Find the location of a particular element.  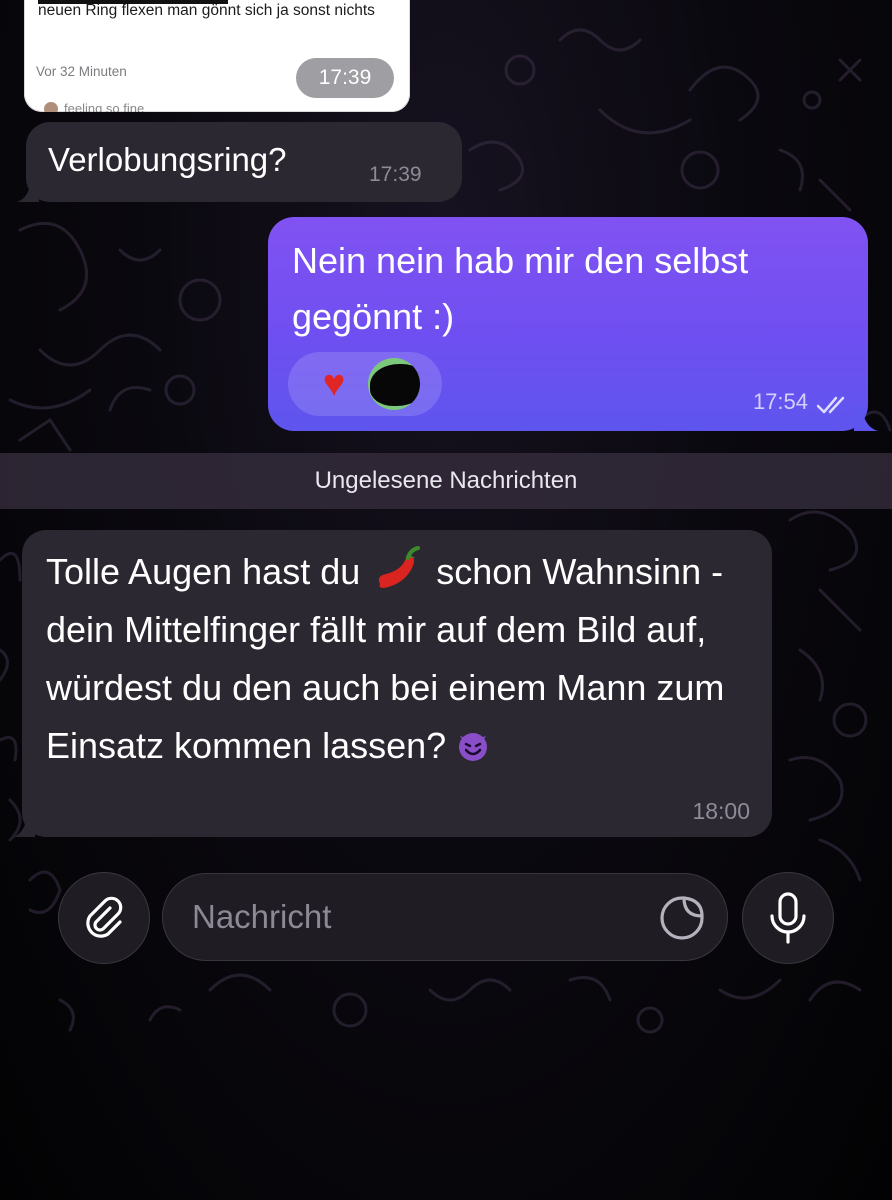

voice-message-button is located at coordinates (788, 918).